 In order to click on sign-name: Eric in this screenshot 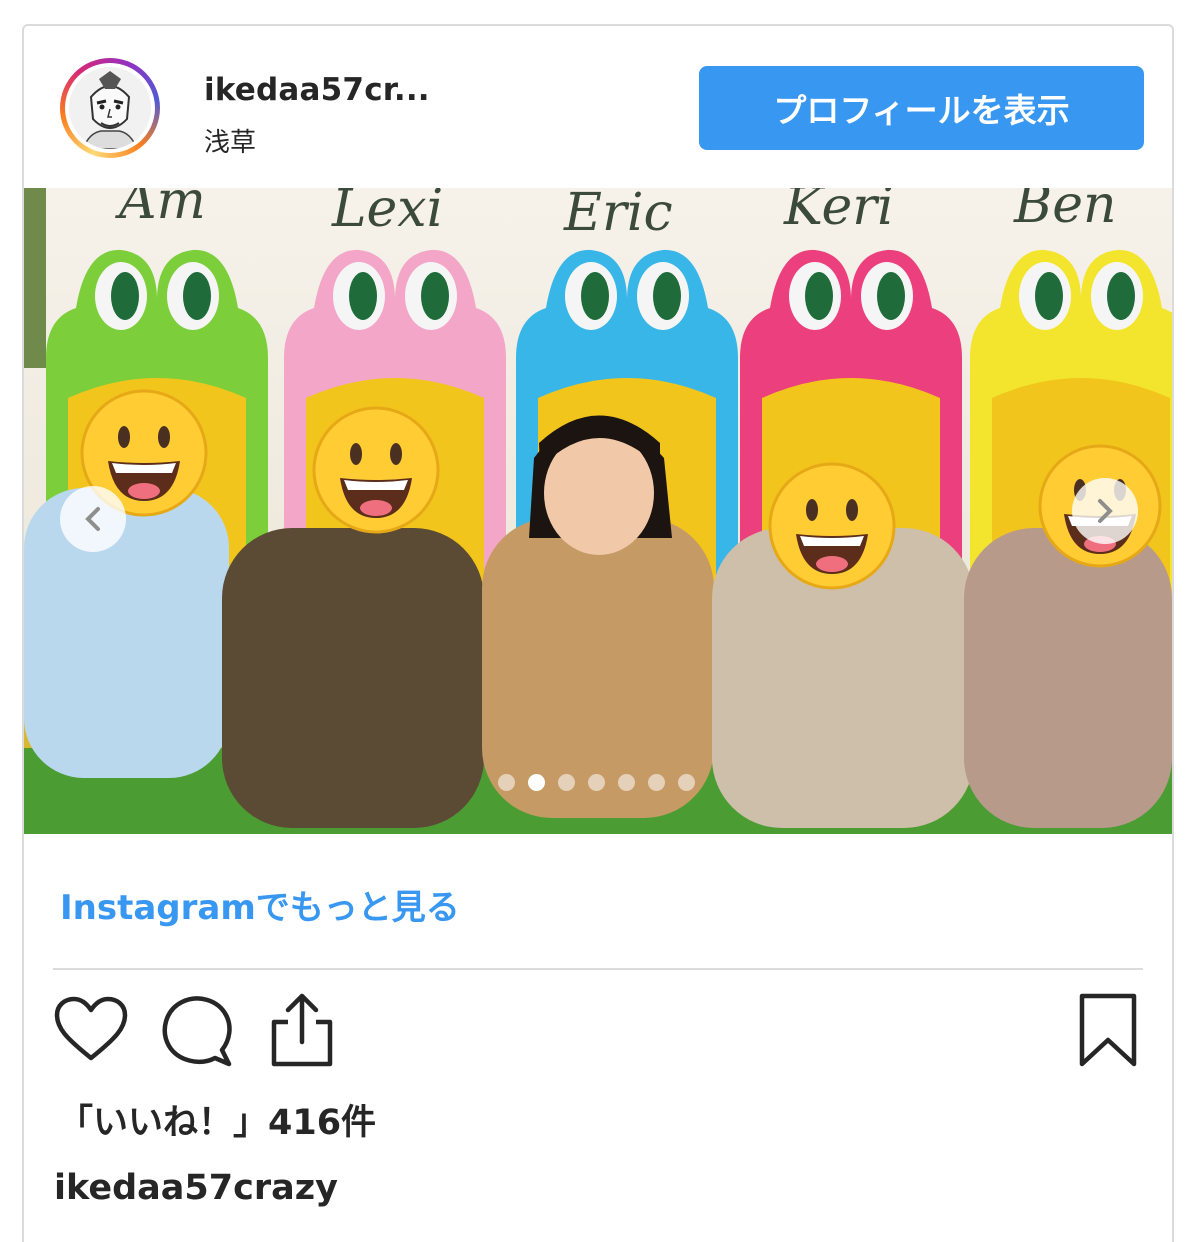, I will do `click(618, 215)`.